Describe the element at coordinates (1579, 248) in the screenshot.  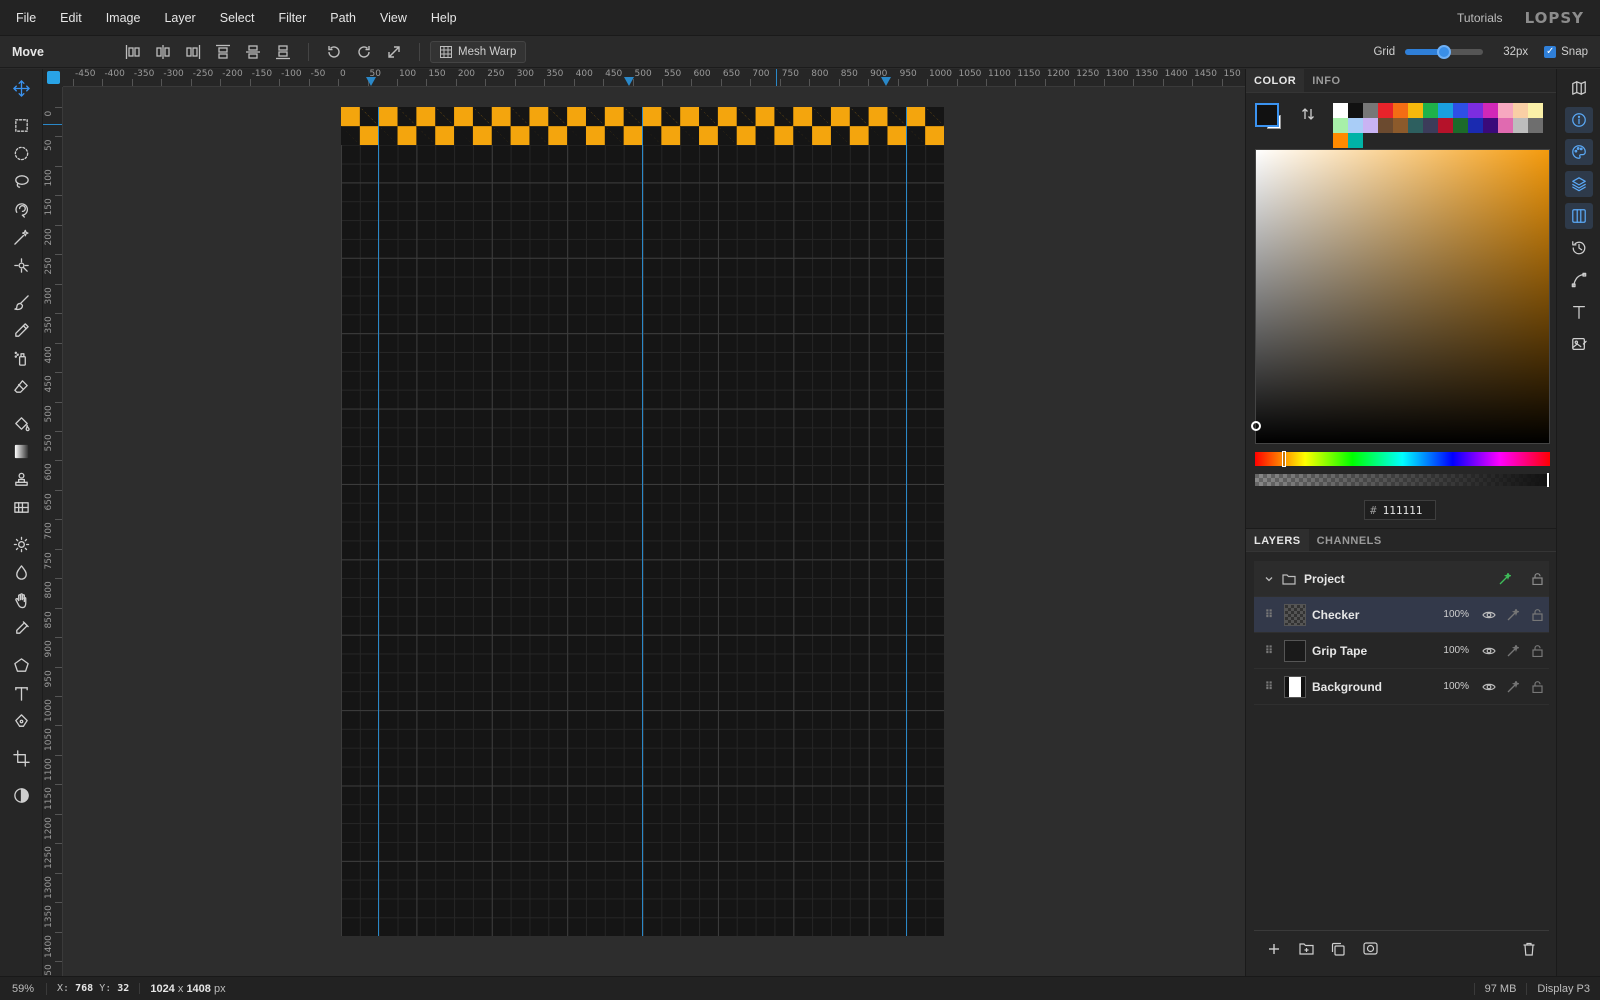
I see `history-panel-button` at that location.